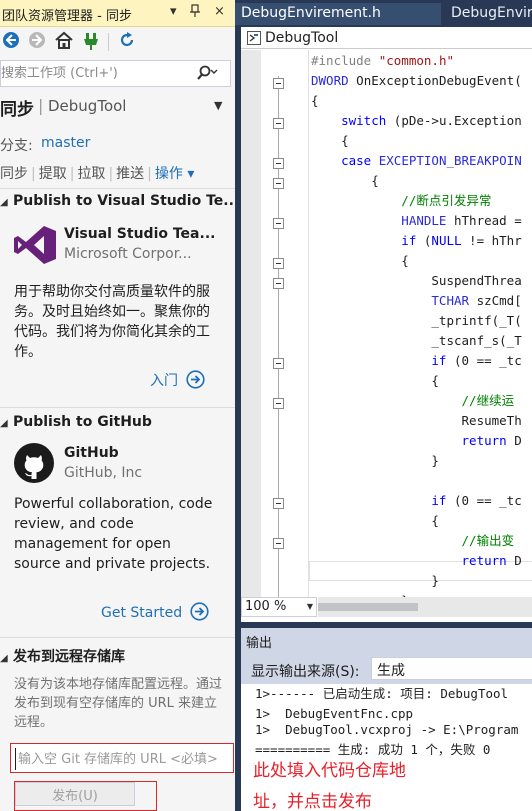  Describe the element at coordinates (173, 11) in the screenshot. I see `window-menu-icon: ▾` at that location.